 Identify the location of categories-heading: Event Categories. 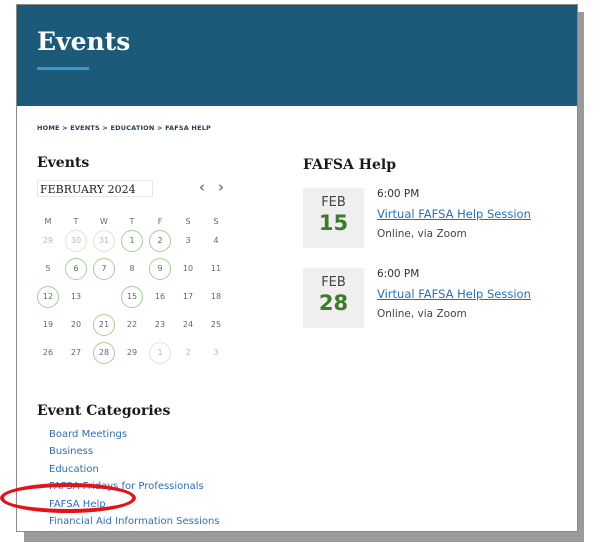
(104, 411).